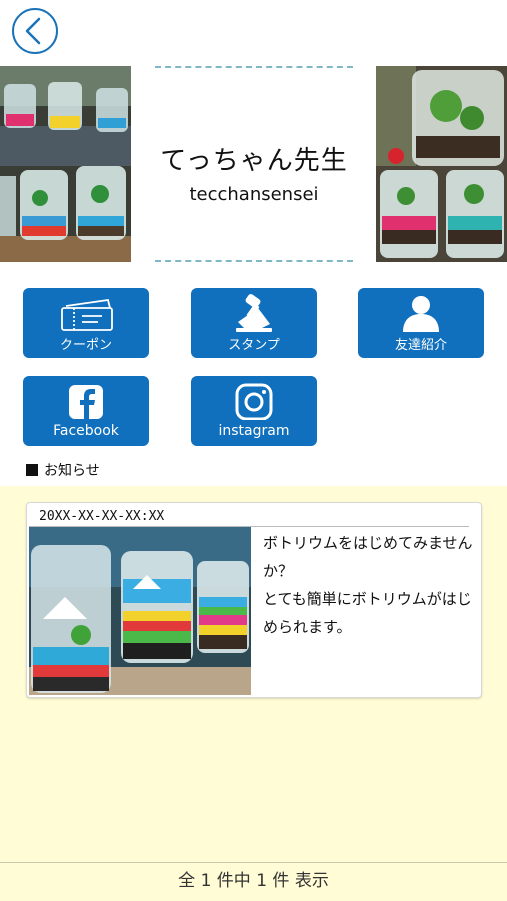 The width and height of the screenshot is (507, 901). What do you see at coordinates (87, 314) in the screenshot?
I see `ticket-icon` at bounding box center [87, 314].